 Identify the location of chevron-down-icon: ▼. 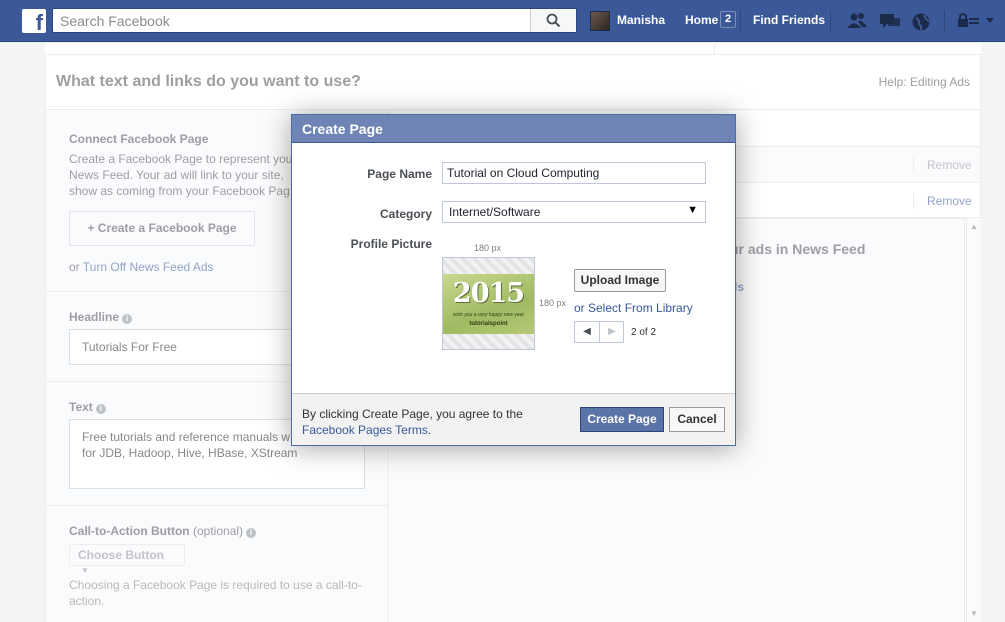
(692, 210).